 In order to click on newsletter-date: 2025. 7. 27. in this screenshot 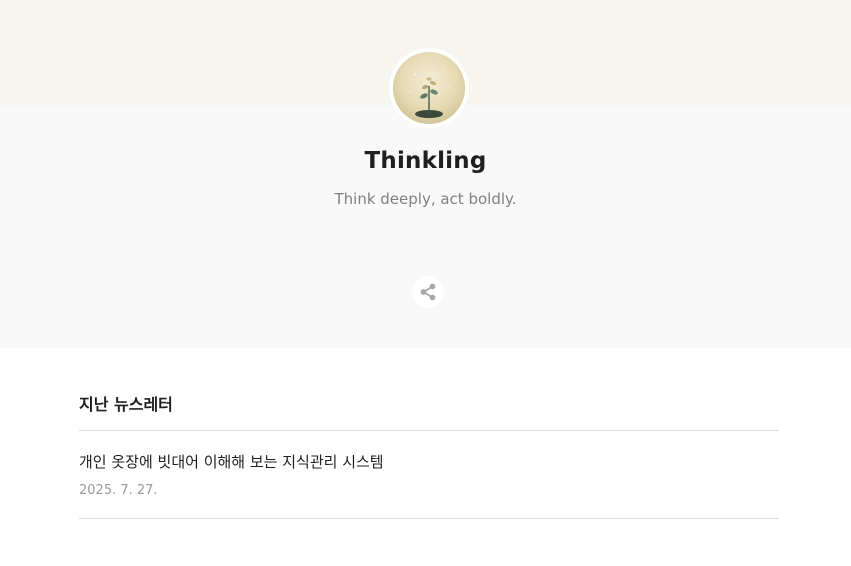, I will do `click(118, 490)`.